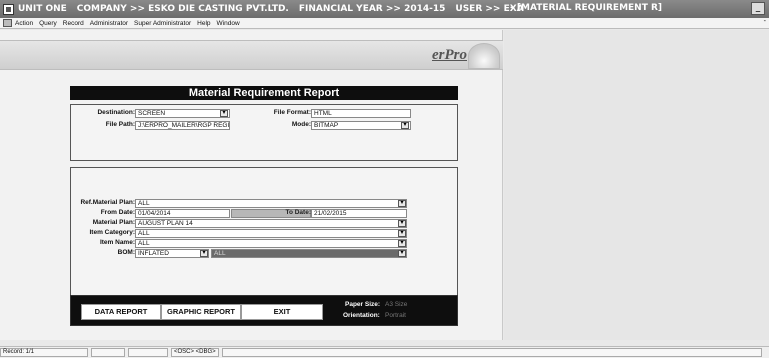 This screenshot has width=769, height=358. Describe the element at coordinates (8, 9) in the screenshot. I see `app-icon` at that location.